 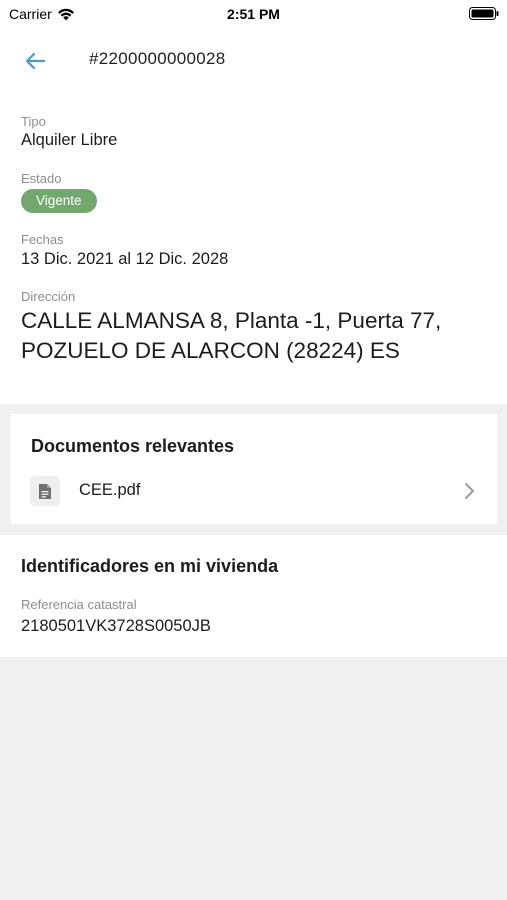 What do you see at coordinates (45, 491) in the screenshot?
I see `file-icon` at bounding box center [45, 491].